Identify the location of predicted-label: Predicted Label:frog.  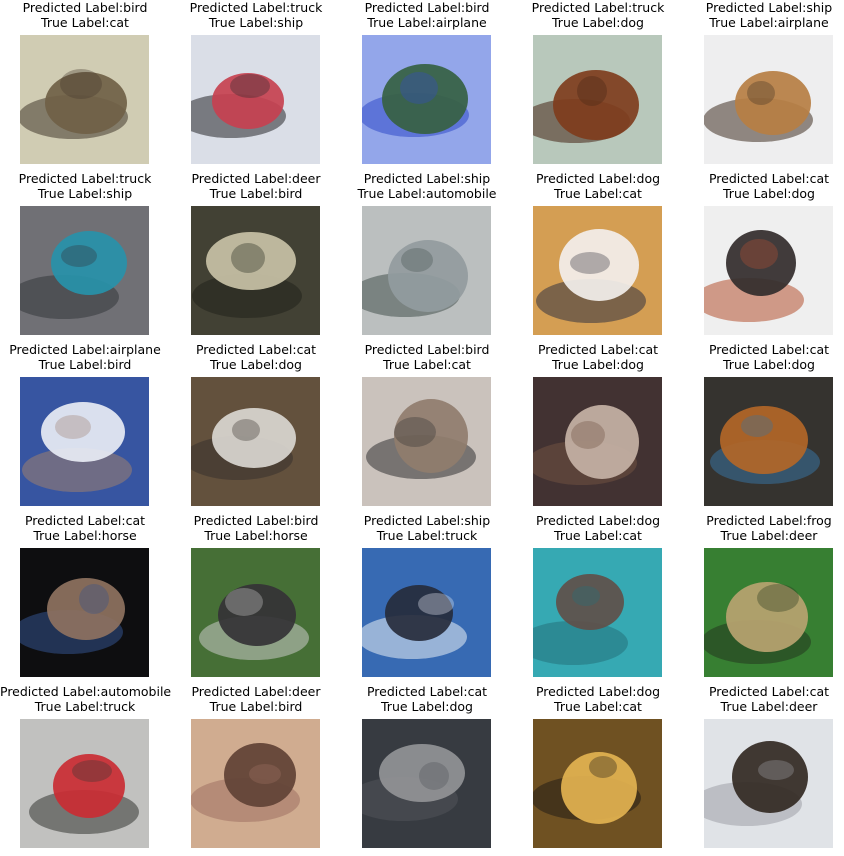
(769, 520).